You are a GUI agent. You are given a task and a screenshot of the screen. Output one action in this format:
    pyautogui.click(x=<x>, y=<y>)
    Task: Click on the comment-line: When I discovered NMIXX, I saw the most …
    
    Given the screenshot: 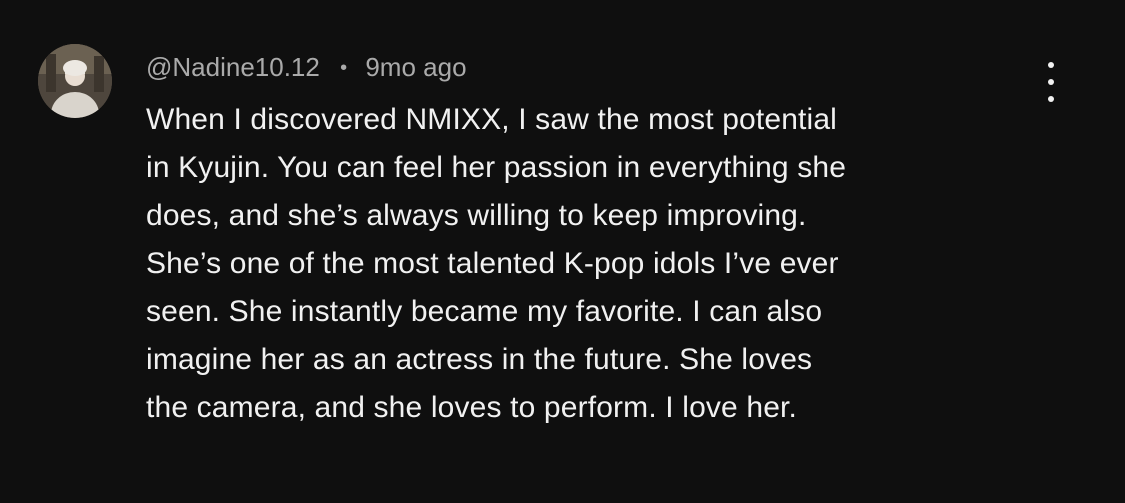 What is the action you would take?
    pyautogui.click(x=491, y=119)
    